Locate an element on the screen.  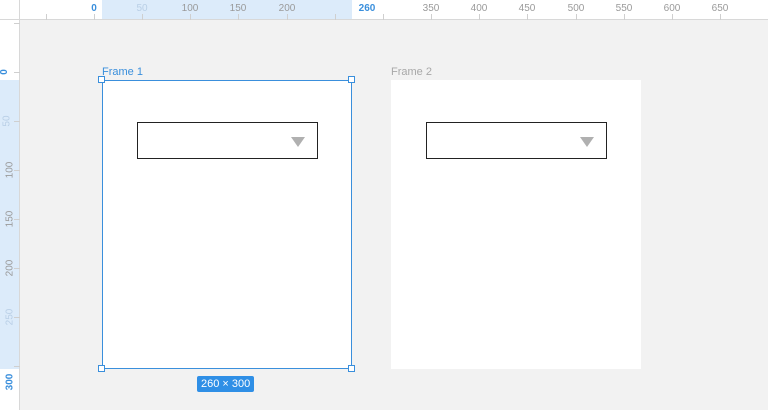
ruler-label: 350 is located at coordinates (431, 8).